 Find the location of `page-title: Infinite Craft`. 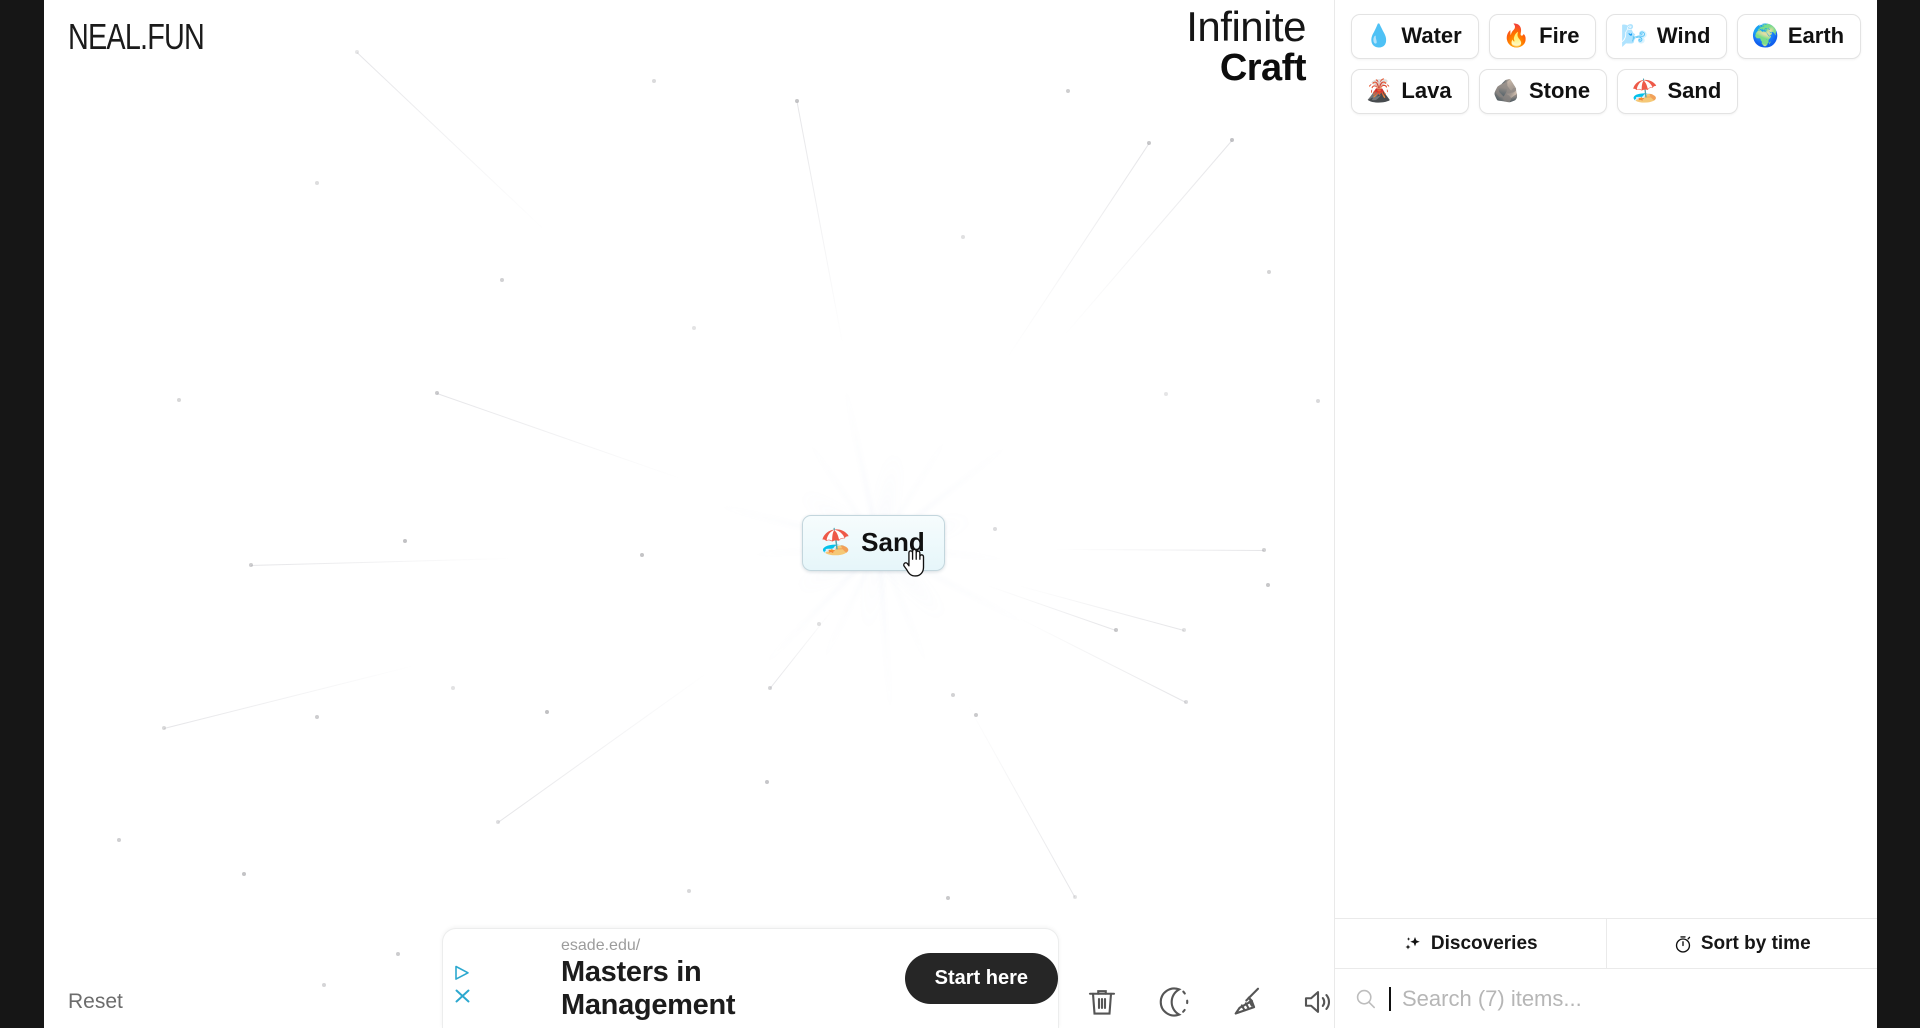

page-title: Infinite Craft is located at coordinates (1246, 46).